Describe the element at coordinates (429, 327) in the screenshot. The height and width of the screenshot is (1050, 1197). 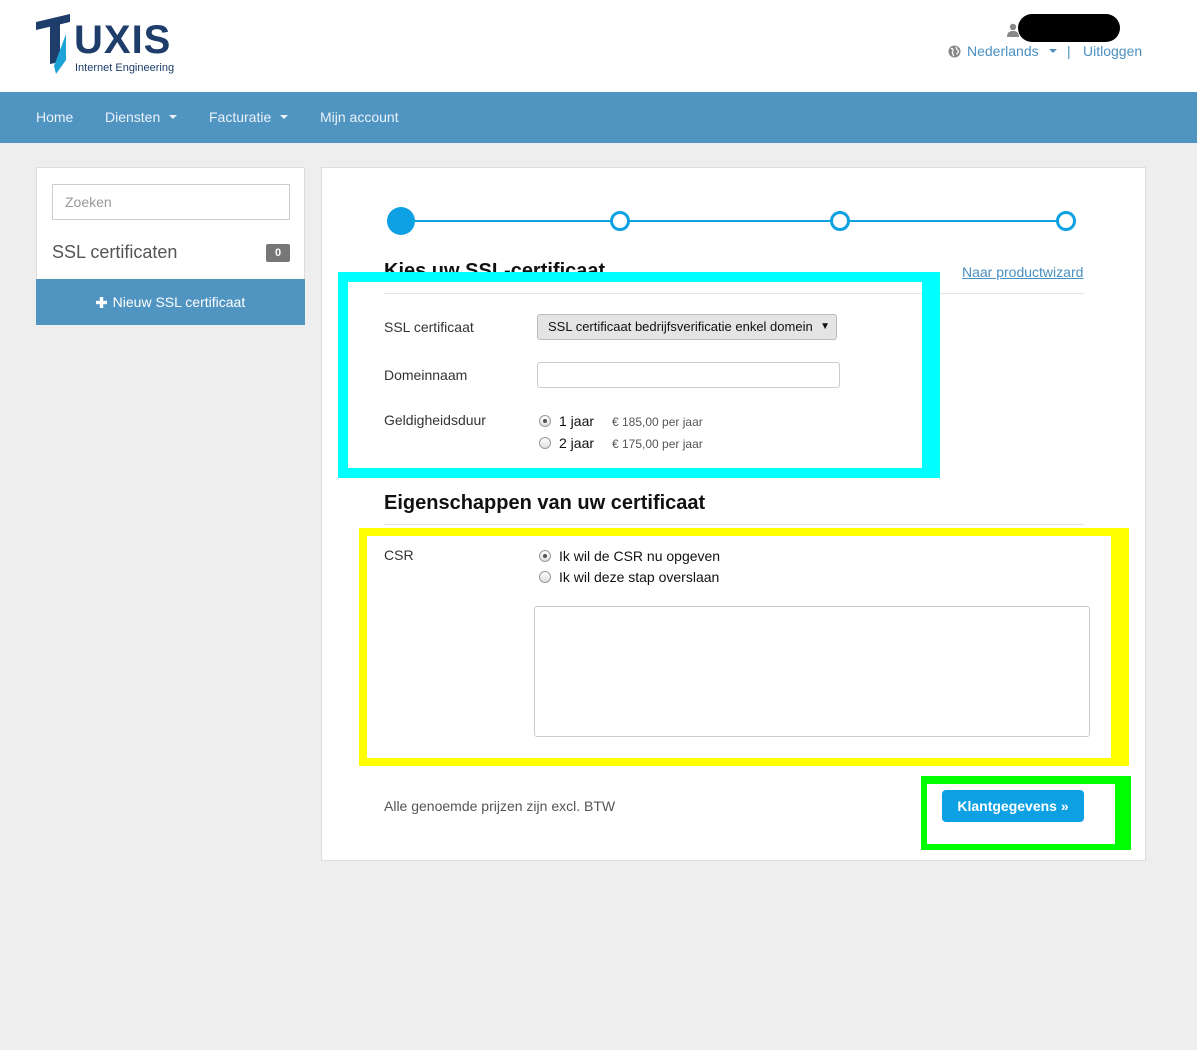
I see `ssl-certificate-label: SSL certificaat` at that location.